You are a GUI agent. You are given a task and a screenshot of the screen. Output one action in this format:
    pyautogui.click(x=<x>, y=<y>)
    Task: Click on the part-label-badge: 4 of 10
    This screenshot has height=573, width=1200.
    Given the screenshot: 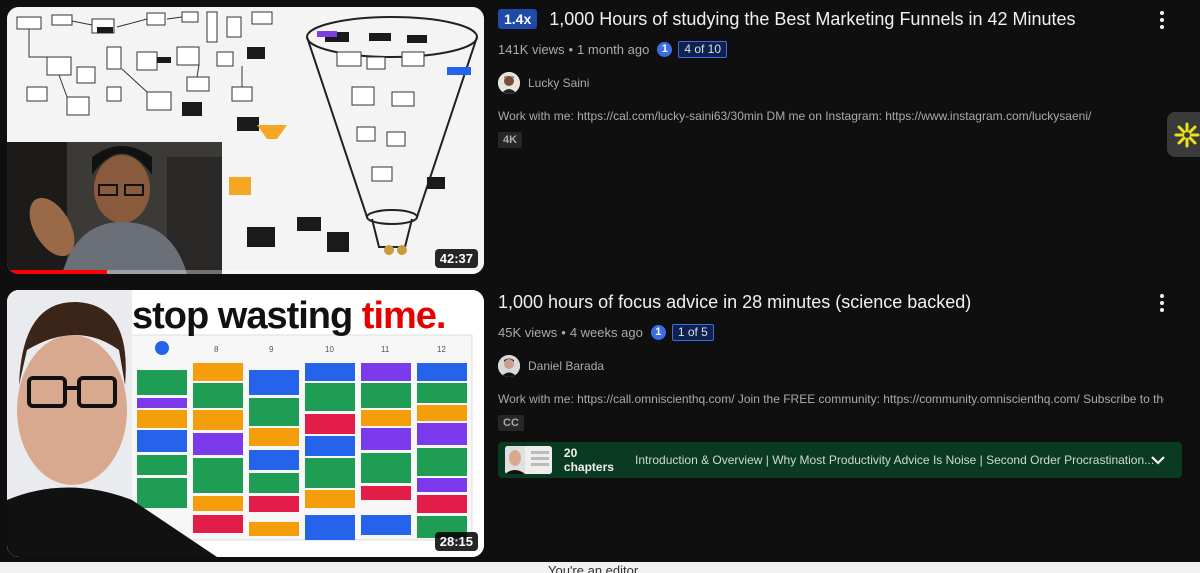 What is the action you would take?
    pyautogui.click(x=703, y=49)
    